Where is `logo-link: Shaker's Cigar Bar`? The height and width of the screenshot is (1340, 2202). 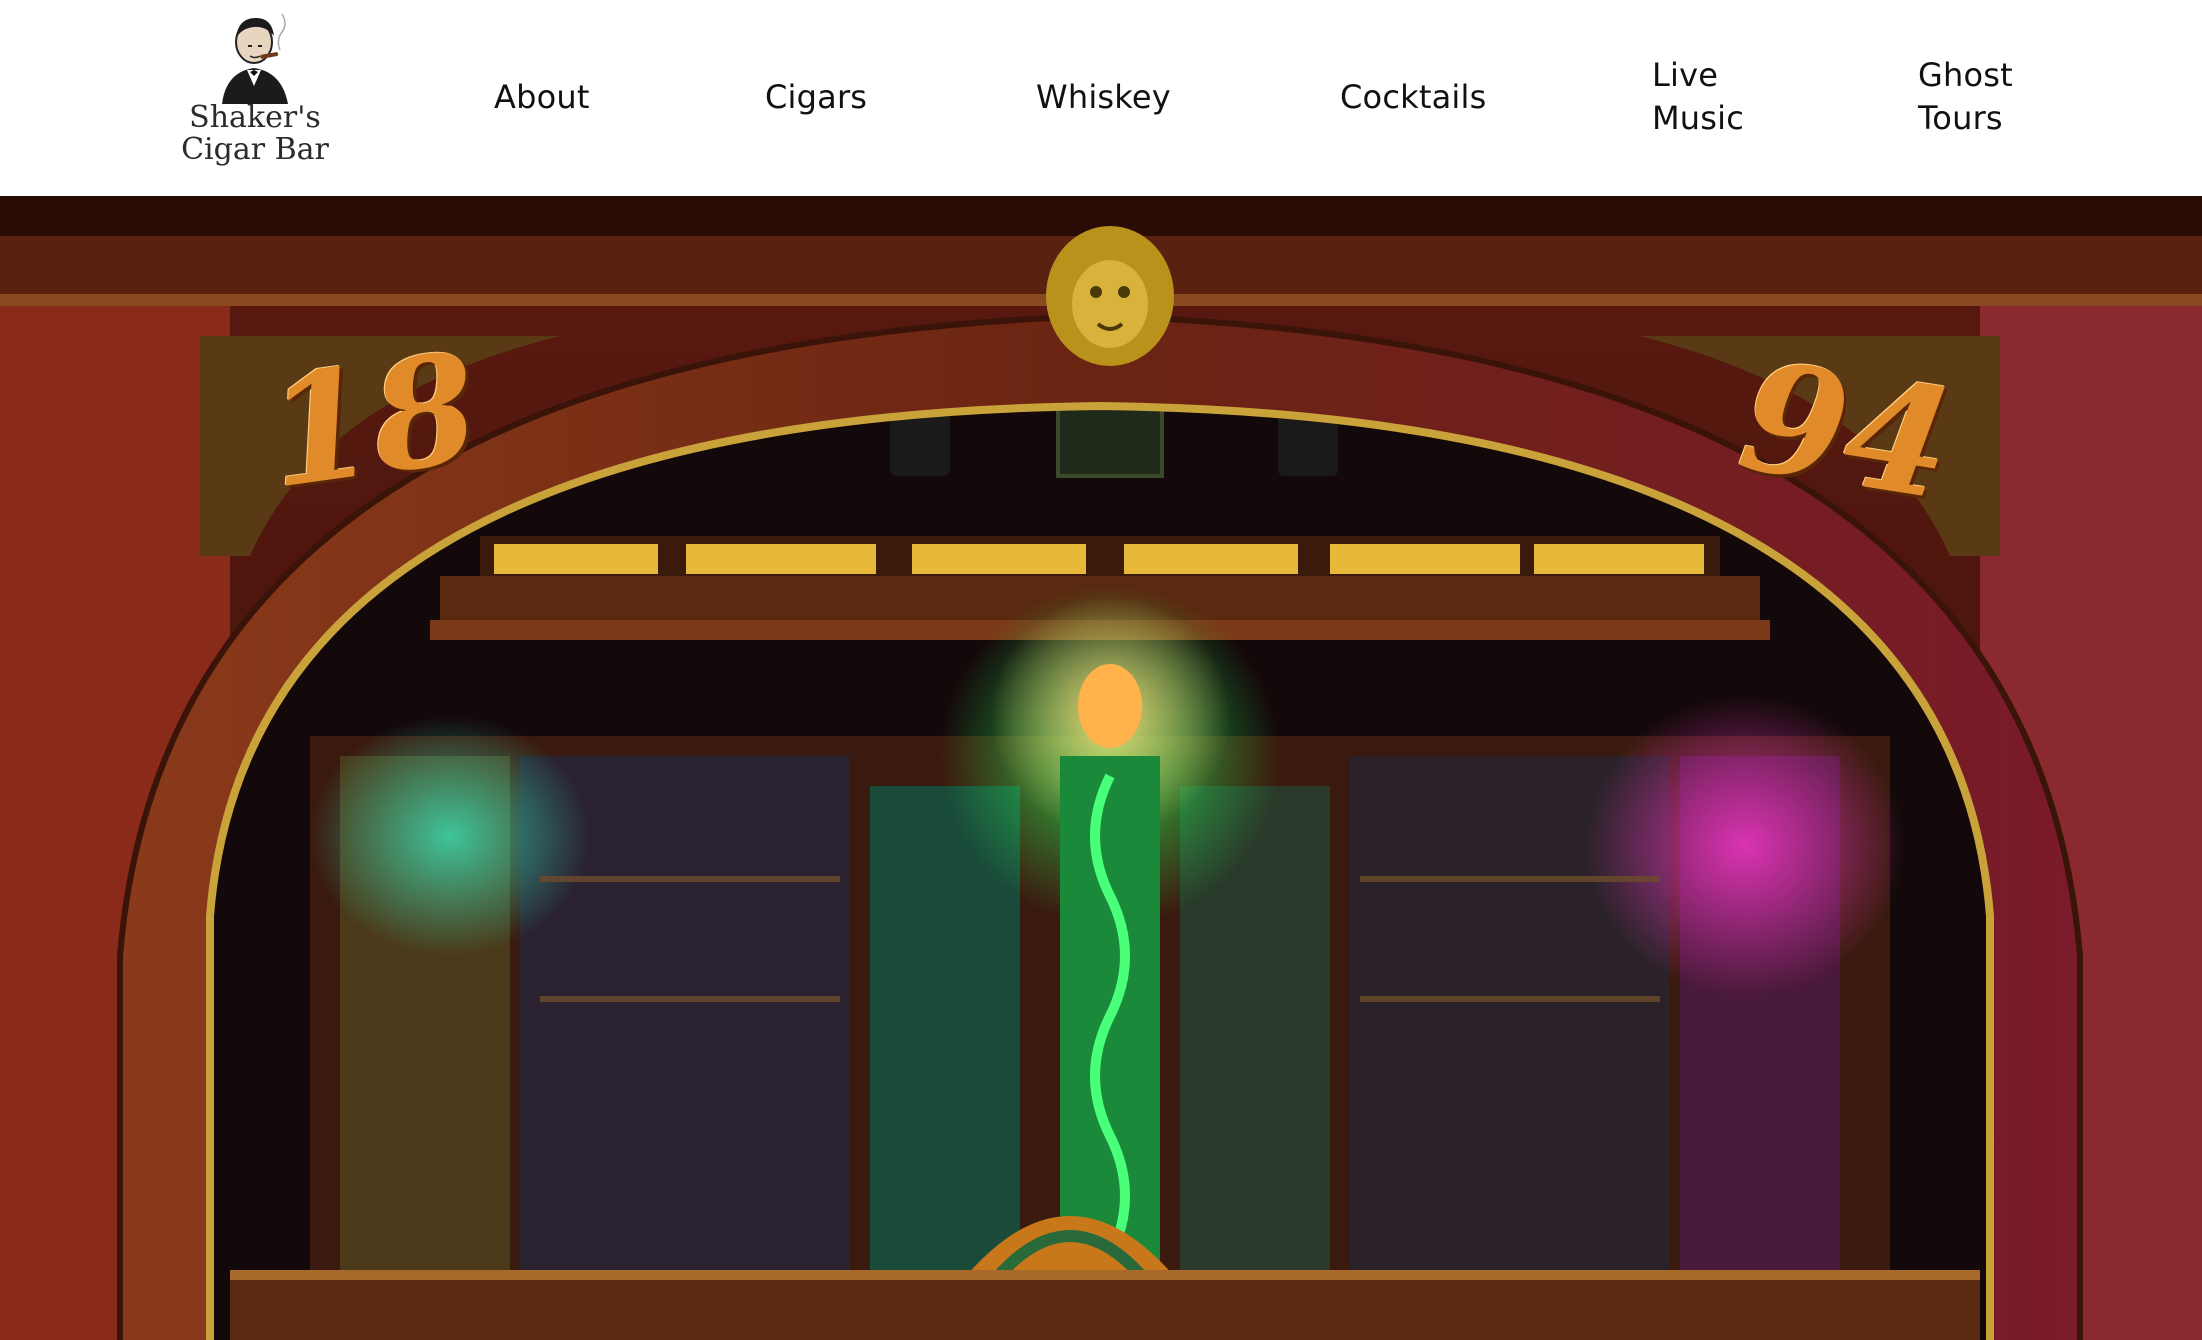 logo-link: Shaker's Cigar Bar is located at coordinates (255, 96).